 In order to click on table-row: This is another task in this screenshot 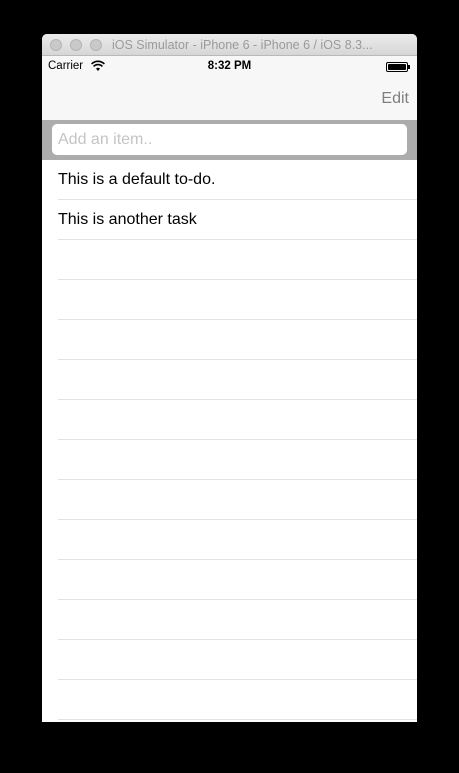, I will do `click(229, 220)`.